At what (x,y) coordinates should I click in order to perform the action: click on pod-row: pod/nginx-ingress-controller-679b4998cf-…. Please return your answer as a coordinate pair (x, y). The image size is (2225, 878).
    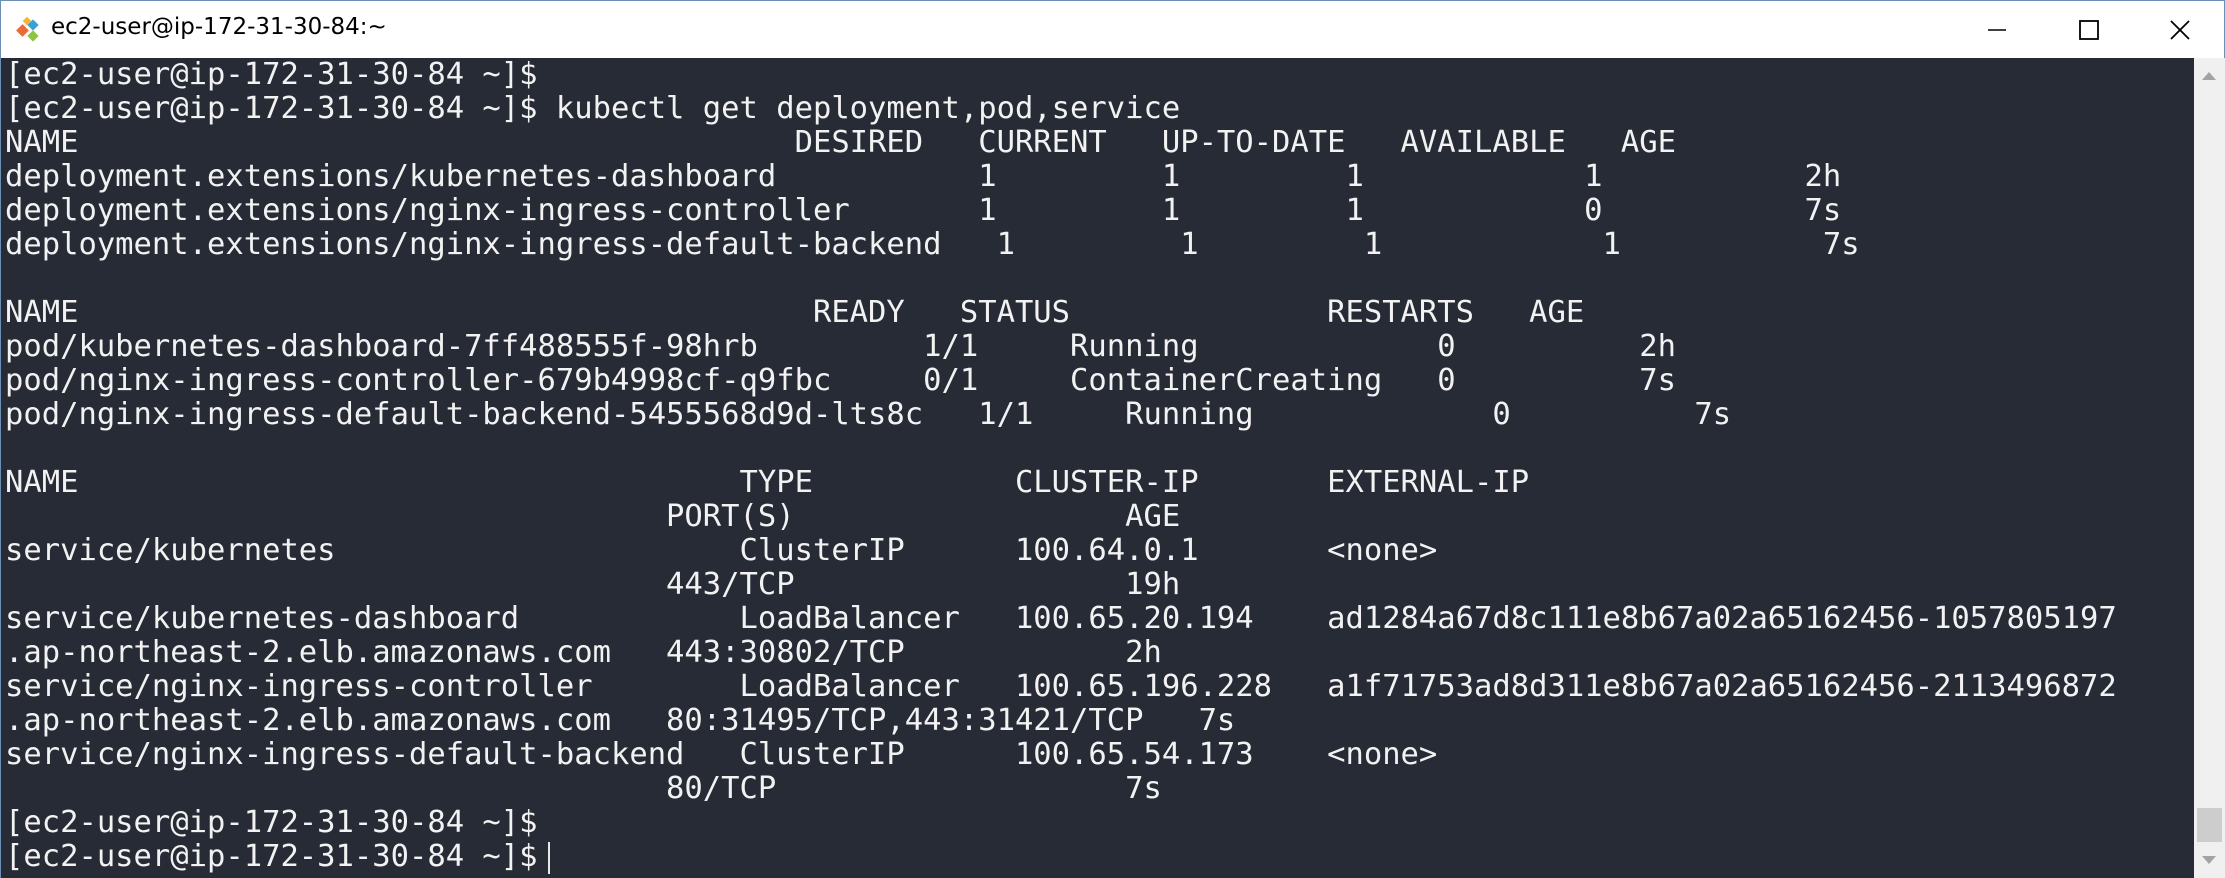
    Looking at the image, I should click on (840, 380).